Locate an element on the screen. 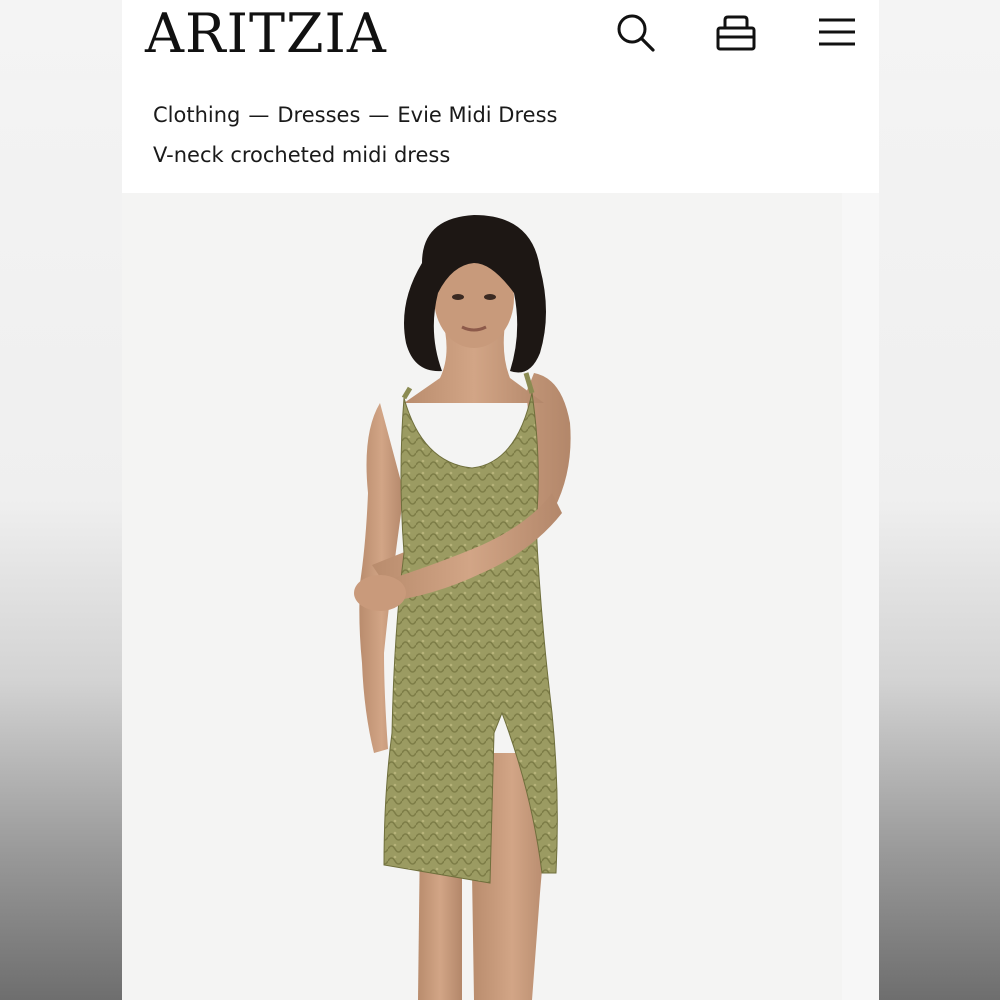  search-icon is located at coordinates (636, 33).